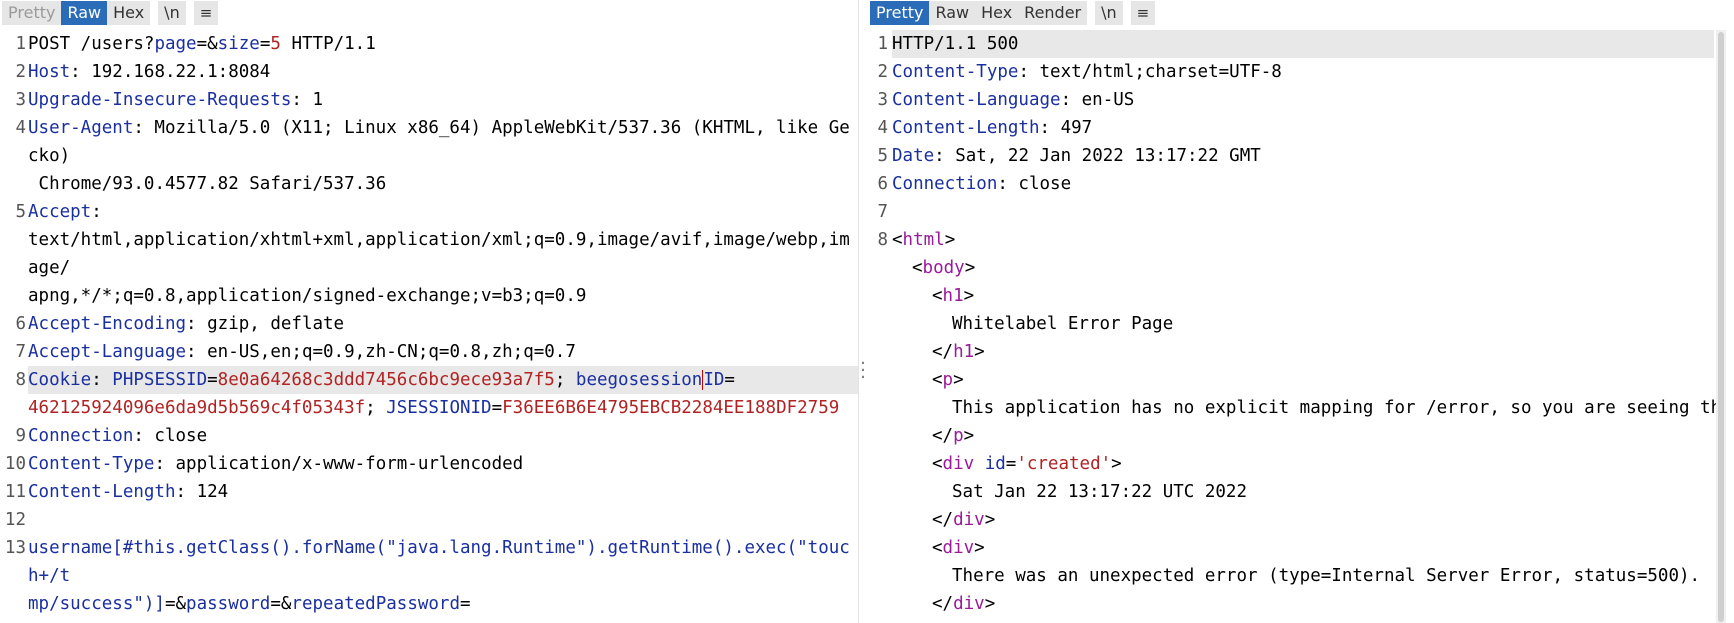  Describe the element at coordinates (990, 464) in the screenshot. I see `attr-name: id` at that location.